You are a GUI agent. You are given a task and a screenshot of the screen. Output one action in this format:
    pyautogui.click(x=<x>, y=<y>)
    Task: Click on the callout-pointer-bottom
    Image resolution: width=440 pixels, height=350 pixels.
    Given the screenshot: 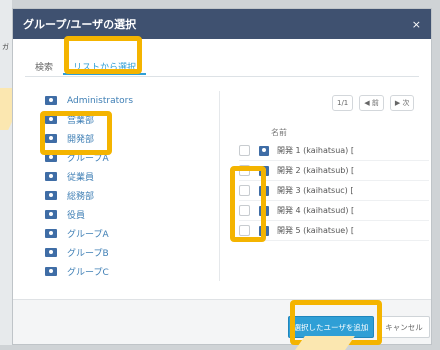 What is the action you would take?
    pyautogui.click(x=325, y=343)
    